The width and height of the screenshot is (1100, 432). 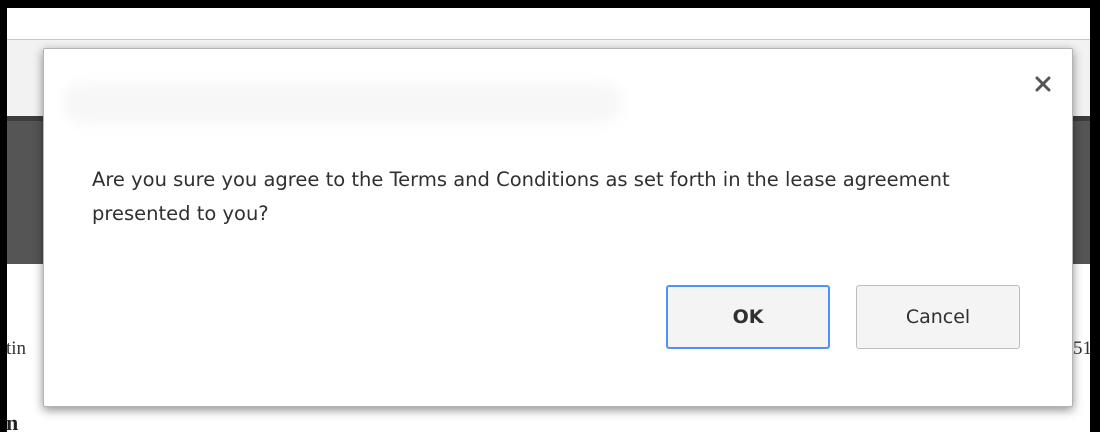 What do you see at coordinates (342, 103) in the screenshot?
I see `dialog-title-area` at bounding box center [342, 103].